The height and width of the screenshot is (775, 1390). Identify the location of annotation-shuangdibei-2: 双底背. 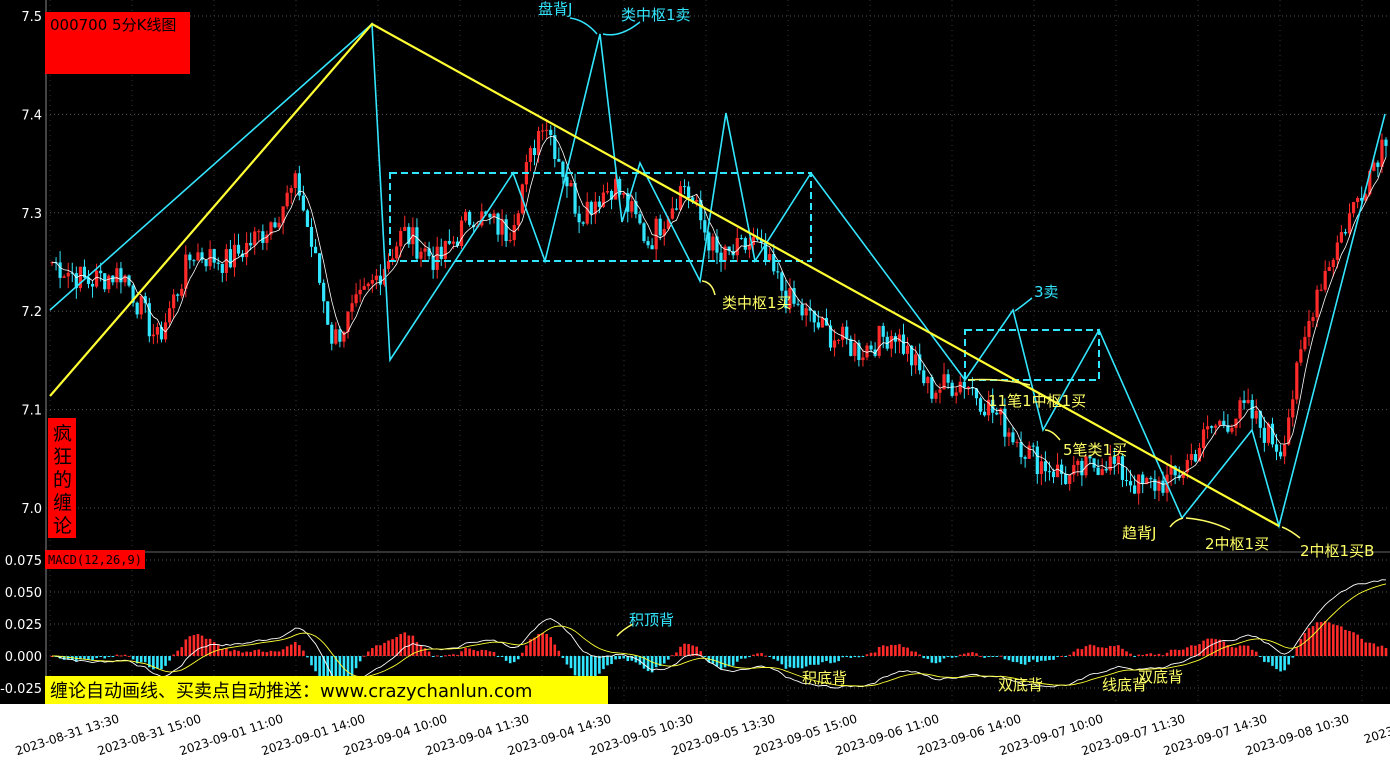
(1160, 677).